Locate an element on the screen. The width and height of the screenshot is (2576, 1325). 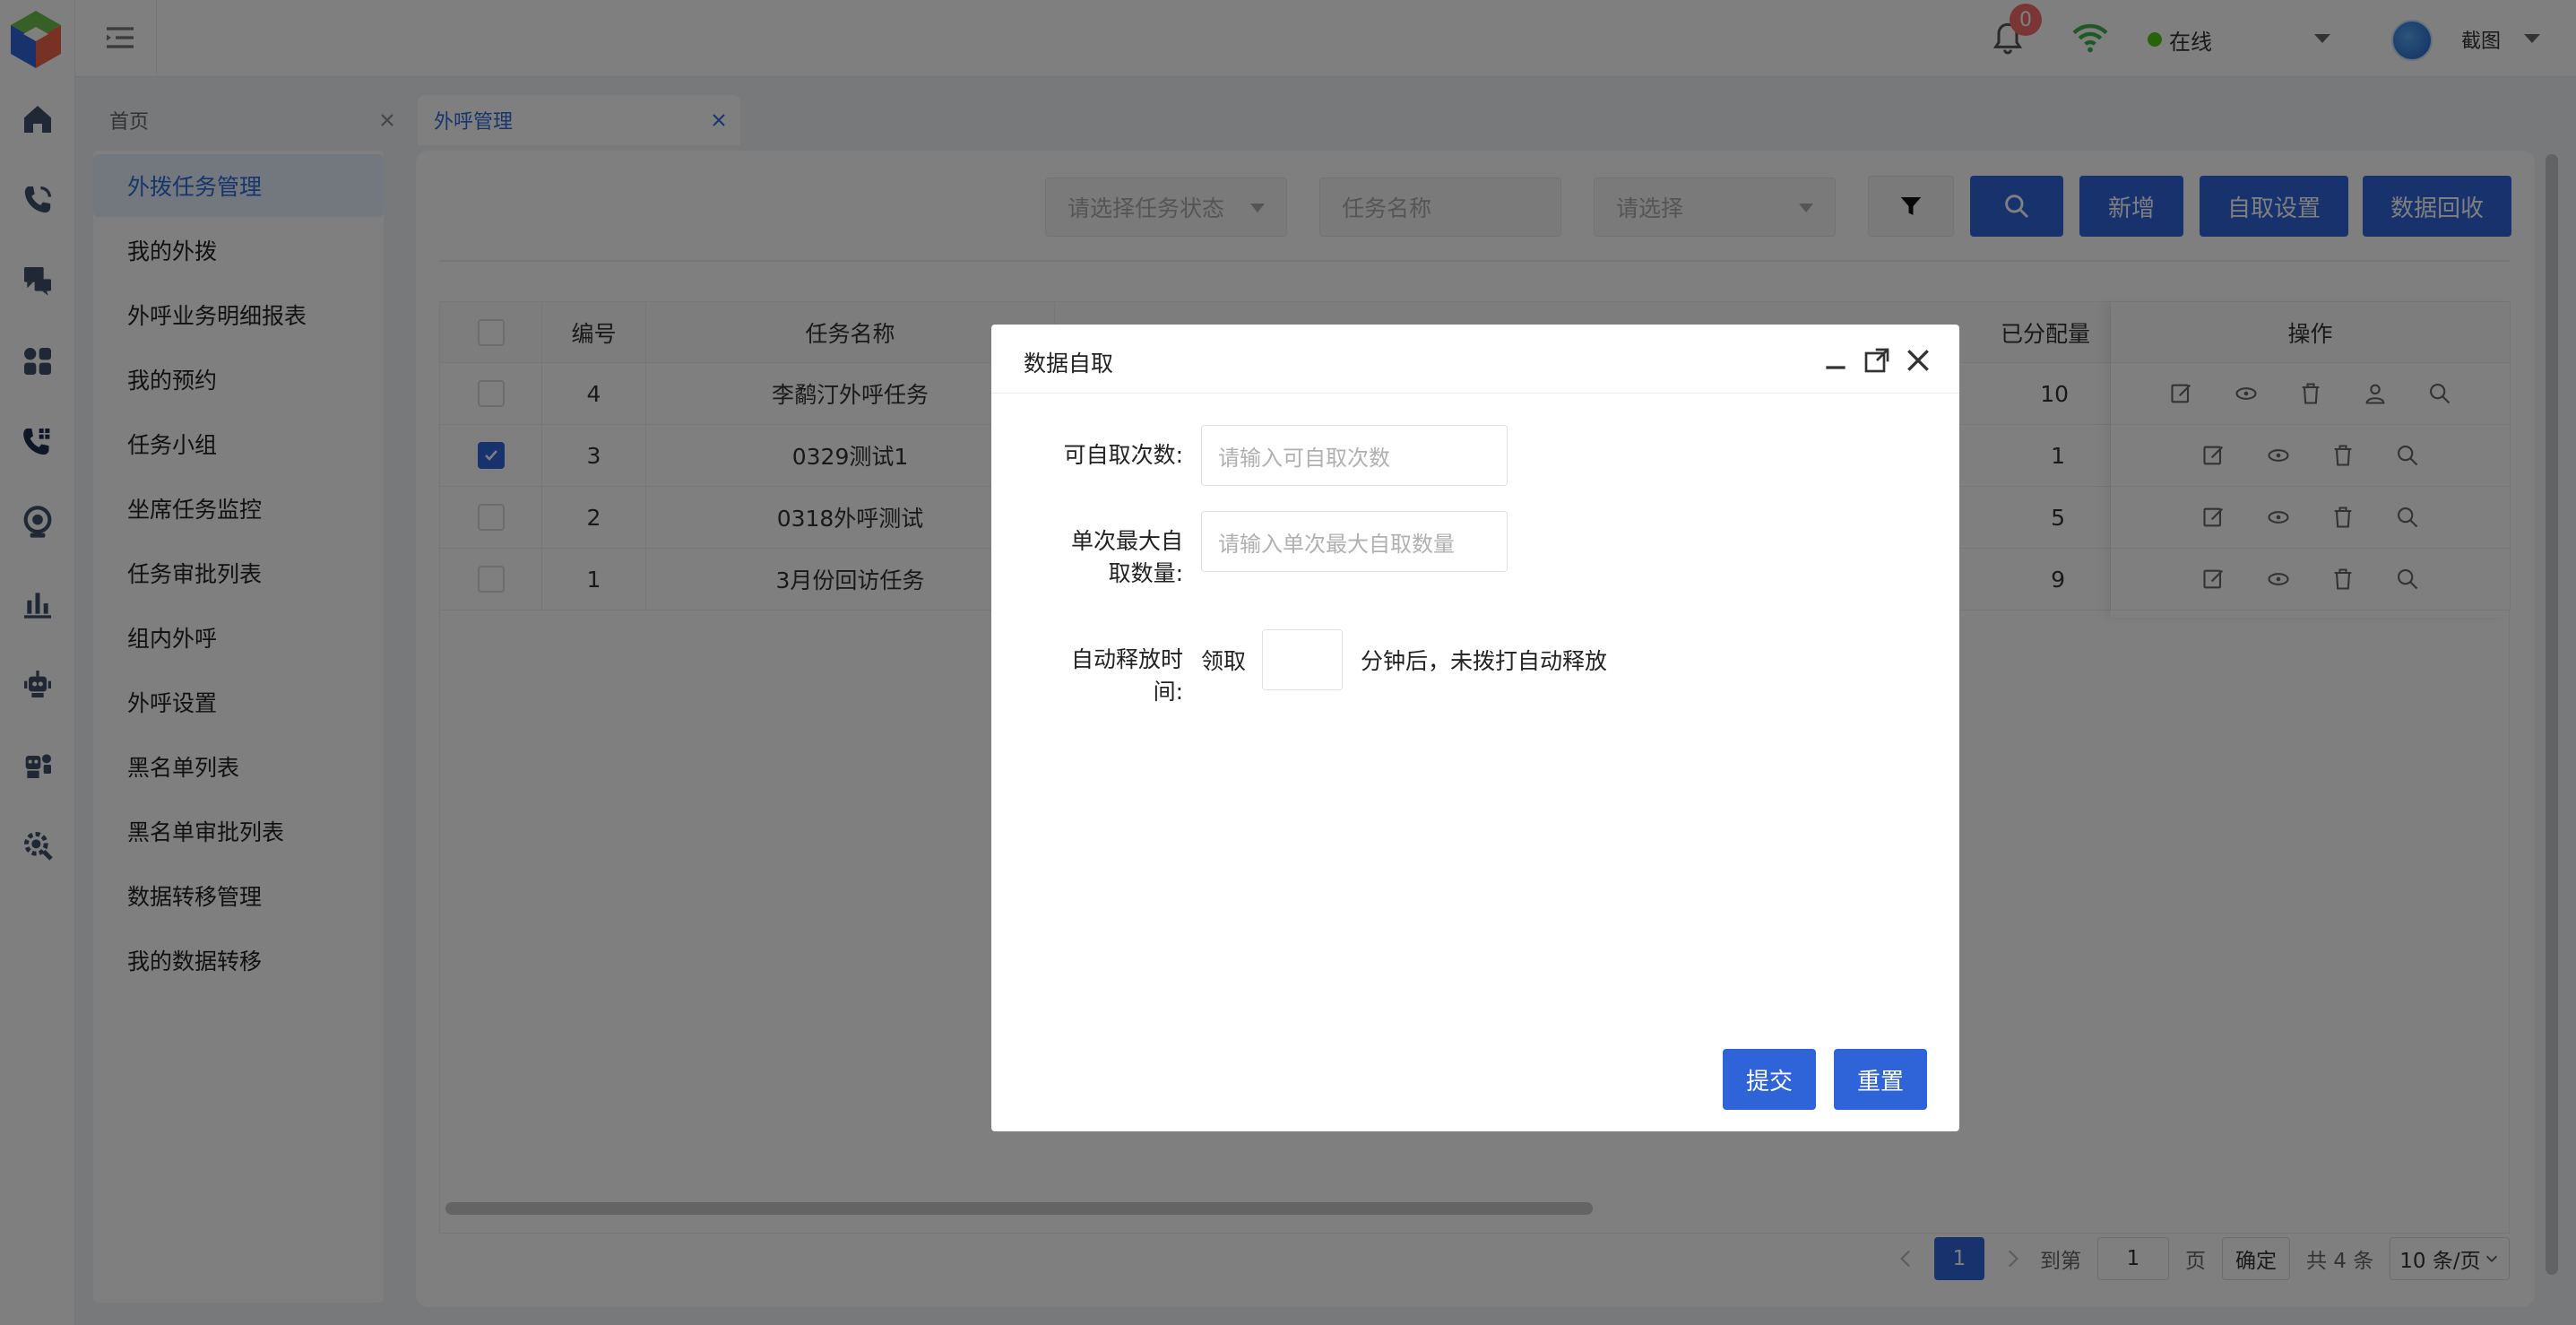
max-fetch-label: 单次最大自 取数量: is located at coordinates (1105, 557).